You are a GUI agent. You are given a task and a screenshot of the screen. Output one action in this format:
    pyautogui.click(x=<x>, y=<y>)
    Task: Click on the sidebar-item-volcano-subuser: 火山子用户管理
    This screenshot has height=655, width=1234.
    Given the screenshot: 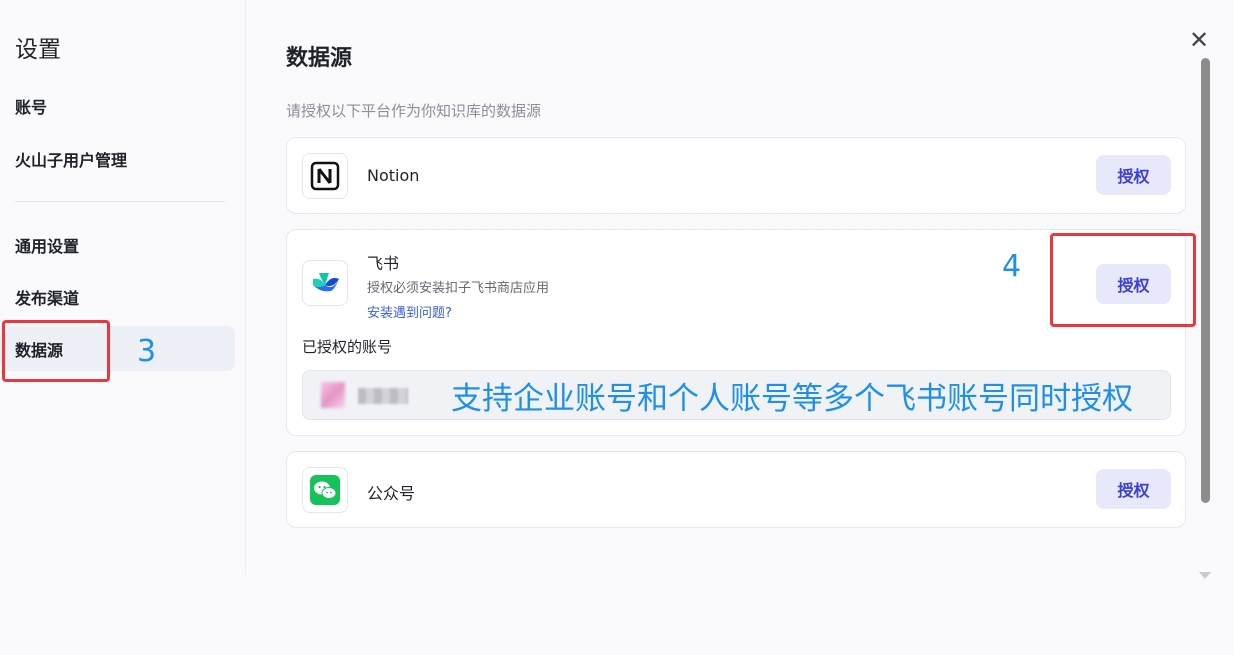 What is the action you would take?
    pyautogui.click(x=117, y=158)
    